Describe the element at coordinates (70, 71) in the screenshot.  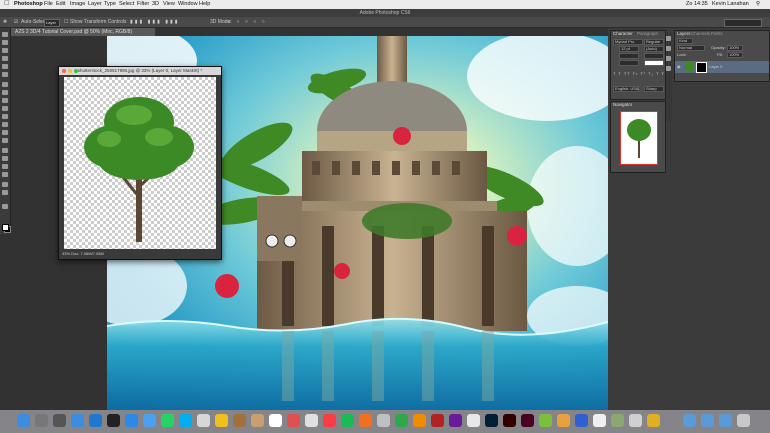
I see `minimize-icon` at that location.